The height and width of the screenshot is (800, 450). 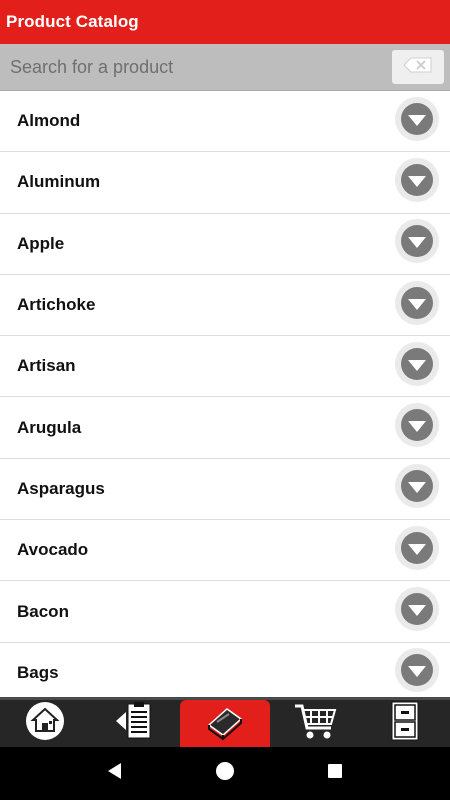 What do you see at coordinates (225, 305) in the screenshot?
I see `list-item: Artichoke` at bounding box center [225, 305].